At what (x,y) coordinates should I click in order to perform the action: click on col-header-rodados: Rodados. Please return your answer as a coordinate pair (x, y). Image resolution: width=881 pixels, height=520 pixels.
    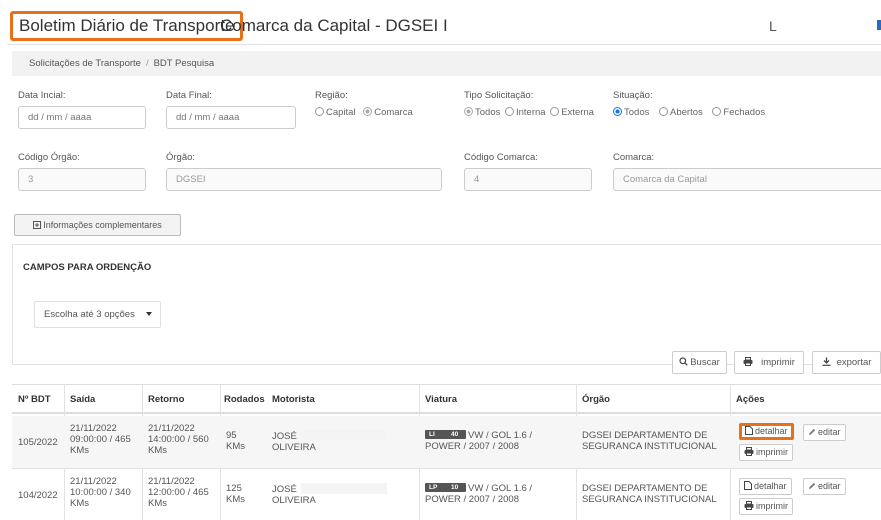
    Looking at the image, I should click on (242, 399).